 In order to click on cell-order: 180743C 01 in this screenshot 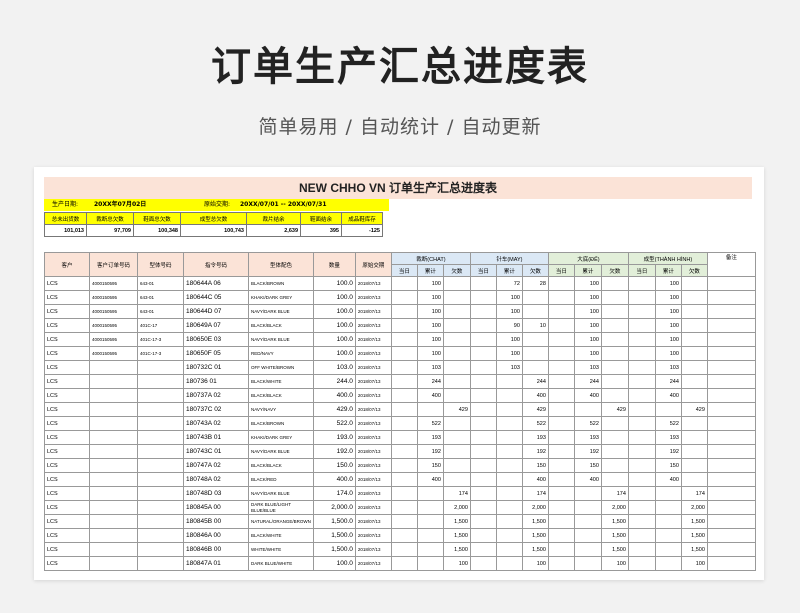, I will do `click(216, 451)`.